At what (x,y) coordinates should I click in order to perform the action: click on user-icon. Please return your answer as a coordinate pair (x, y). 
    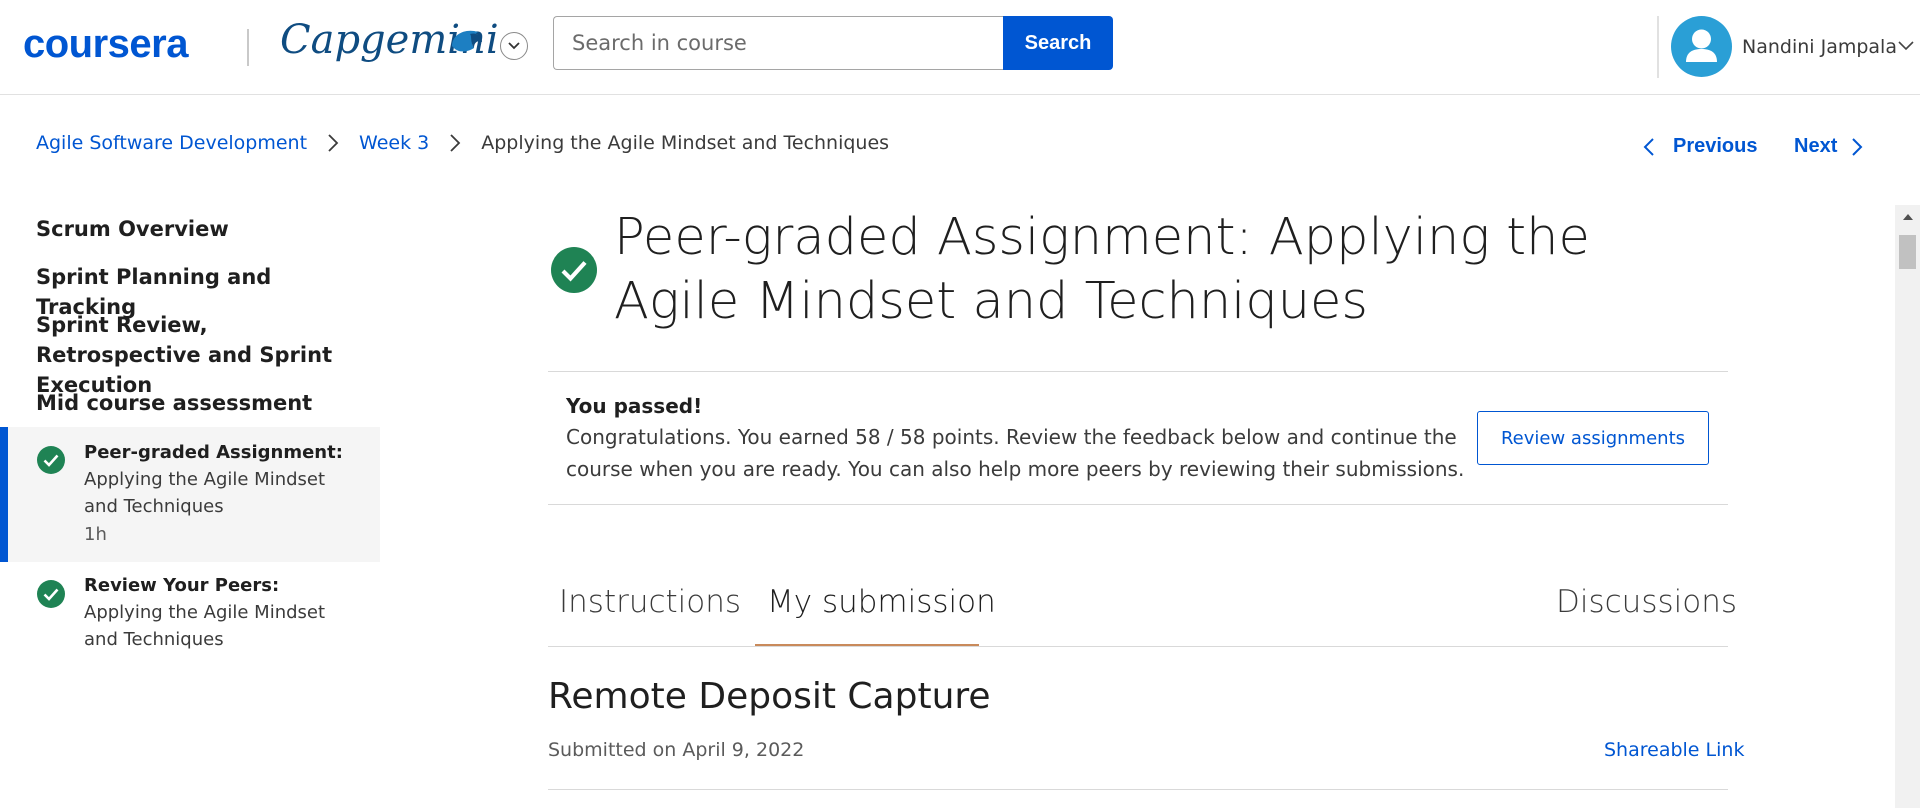
    Looking at the image, I should click on (1701, 45).